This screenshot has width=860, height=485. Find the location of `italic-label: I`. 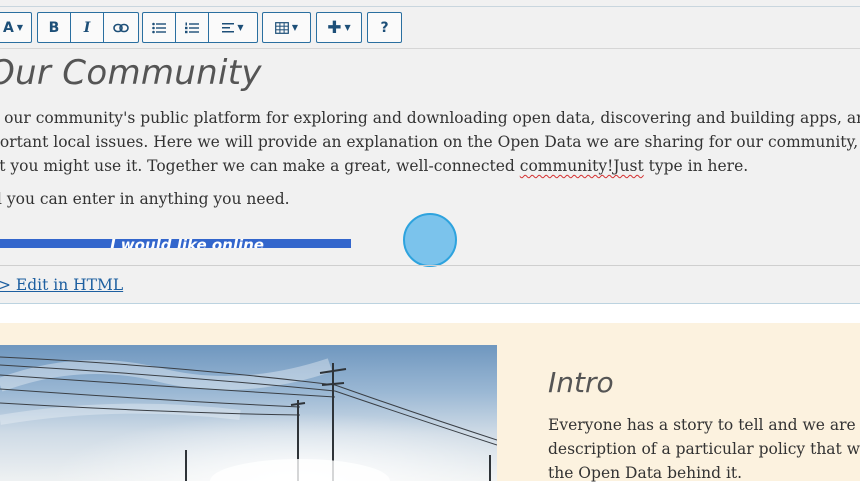

italic-label: I is located at coordinates (87, 27).